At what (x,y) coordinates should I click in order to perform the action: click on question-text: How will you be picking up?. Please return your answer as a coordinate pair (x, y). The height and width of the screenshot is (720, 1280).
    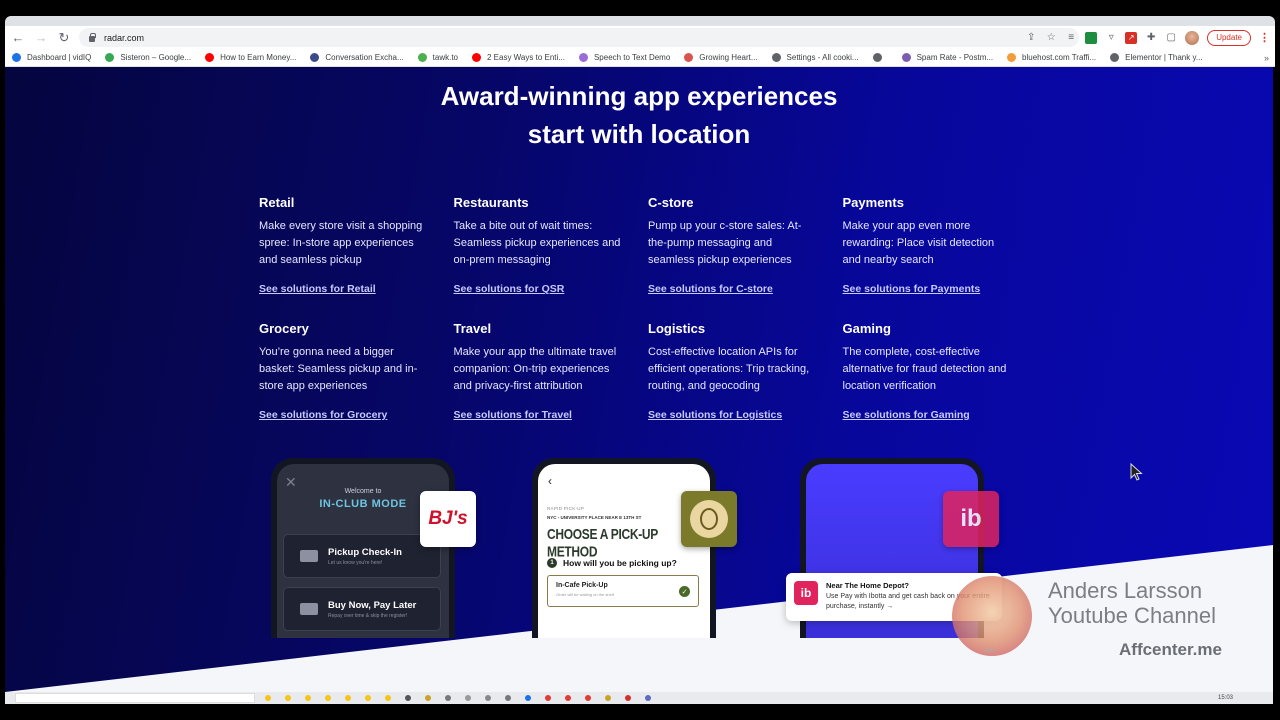
    Looking at the image, I should click on (620, 563).